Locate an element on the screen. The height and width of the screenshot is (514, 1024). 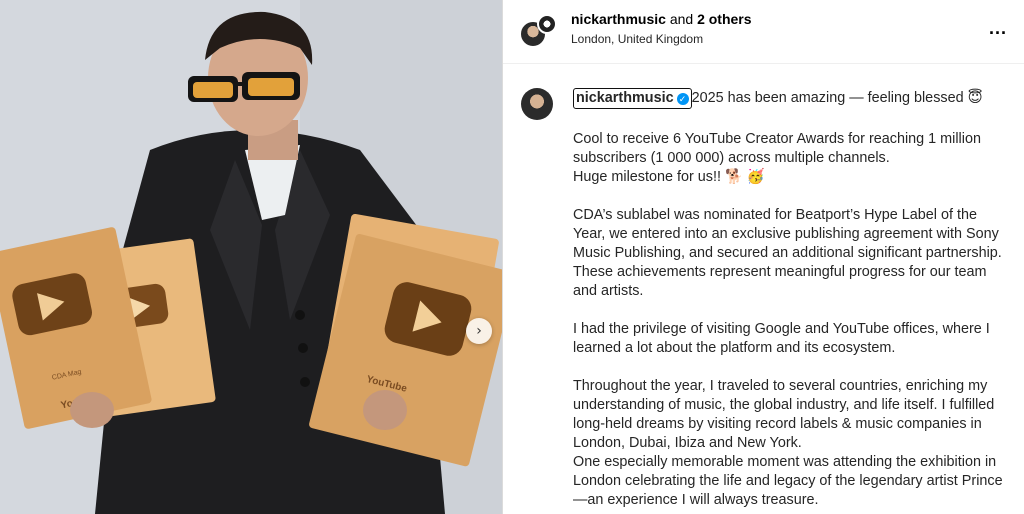
header-user-line: nickarthmusic and 2 others is located at coordinates (661, 19).